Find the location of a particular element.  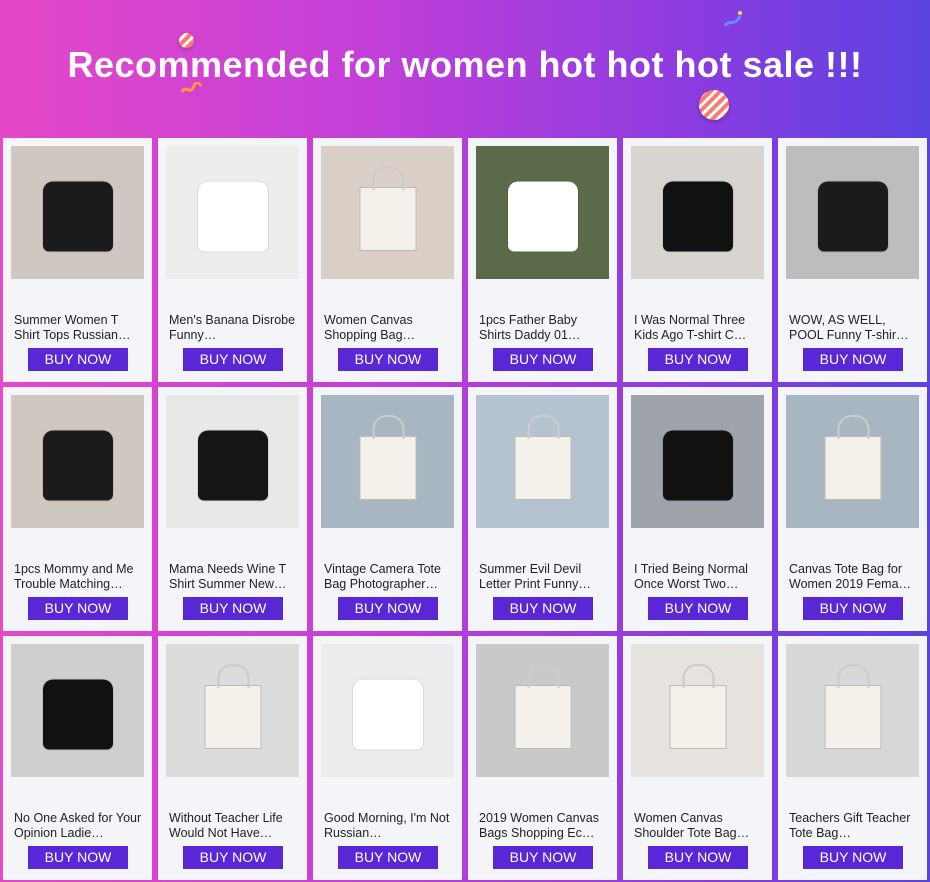

product-card: Women Canvas Shoulder Tote Bag… BUY NOW is located at coordinates (697, 758).